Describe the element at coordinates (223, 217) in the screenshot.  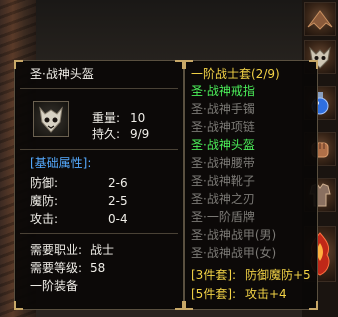
I see `set-piece: 圣·一阶盾牌` at that location.